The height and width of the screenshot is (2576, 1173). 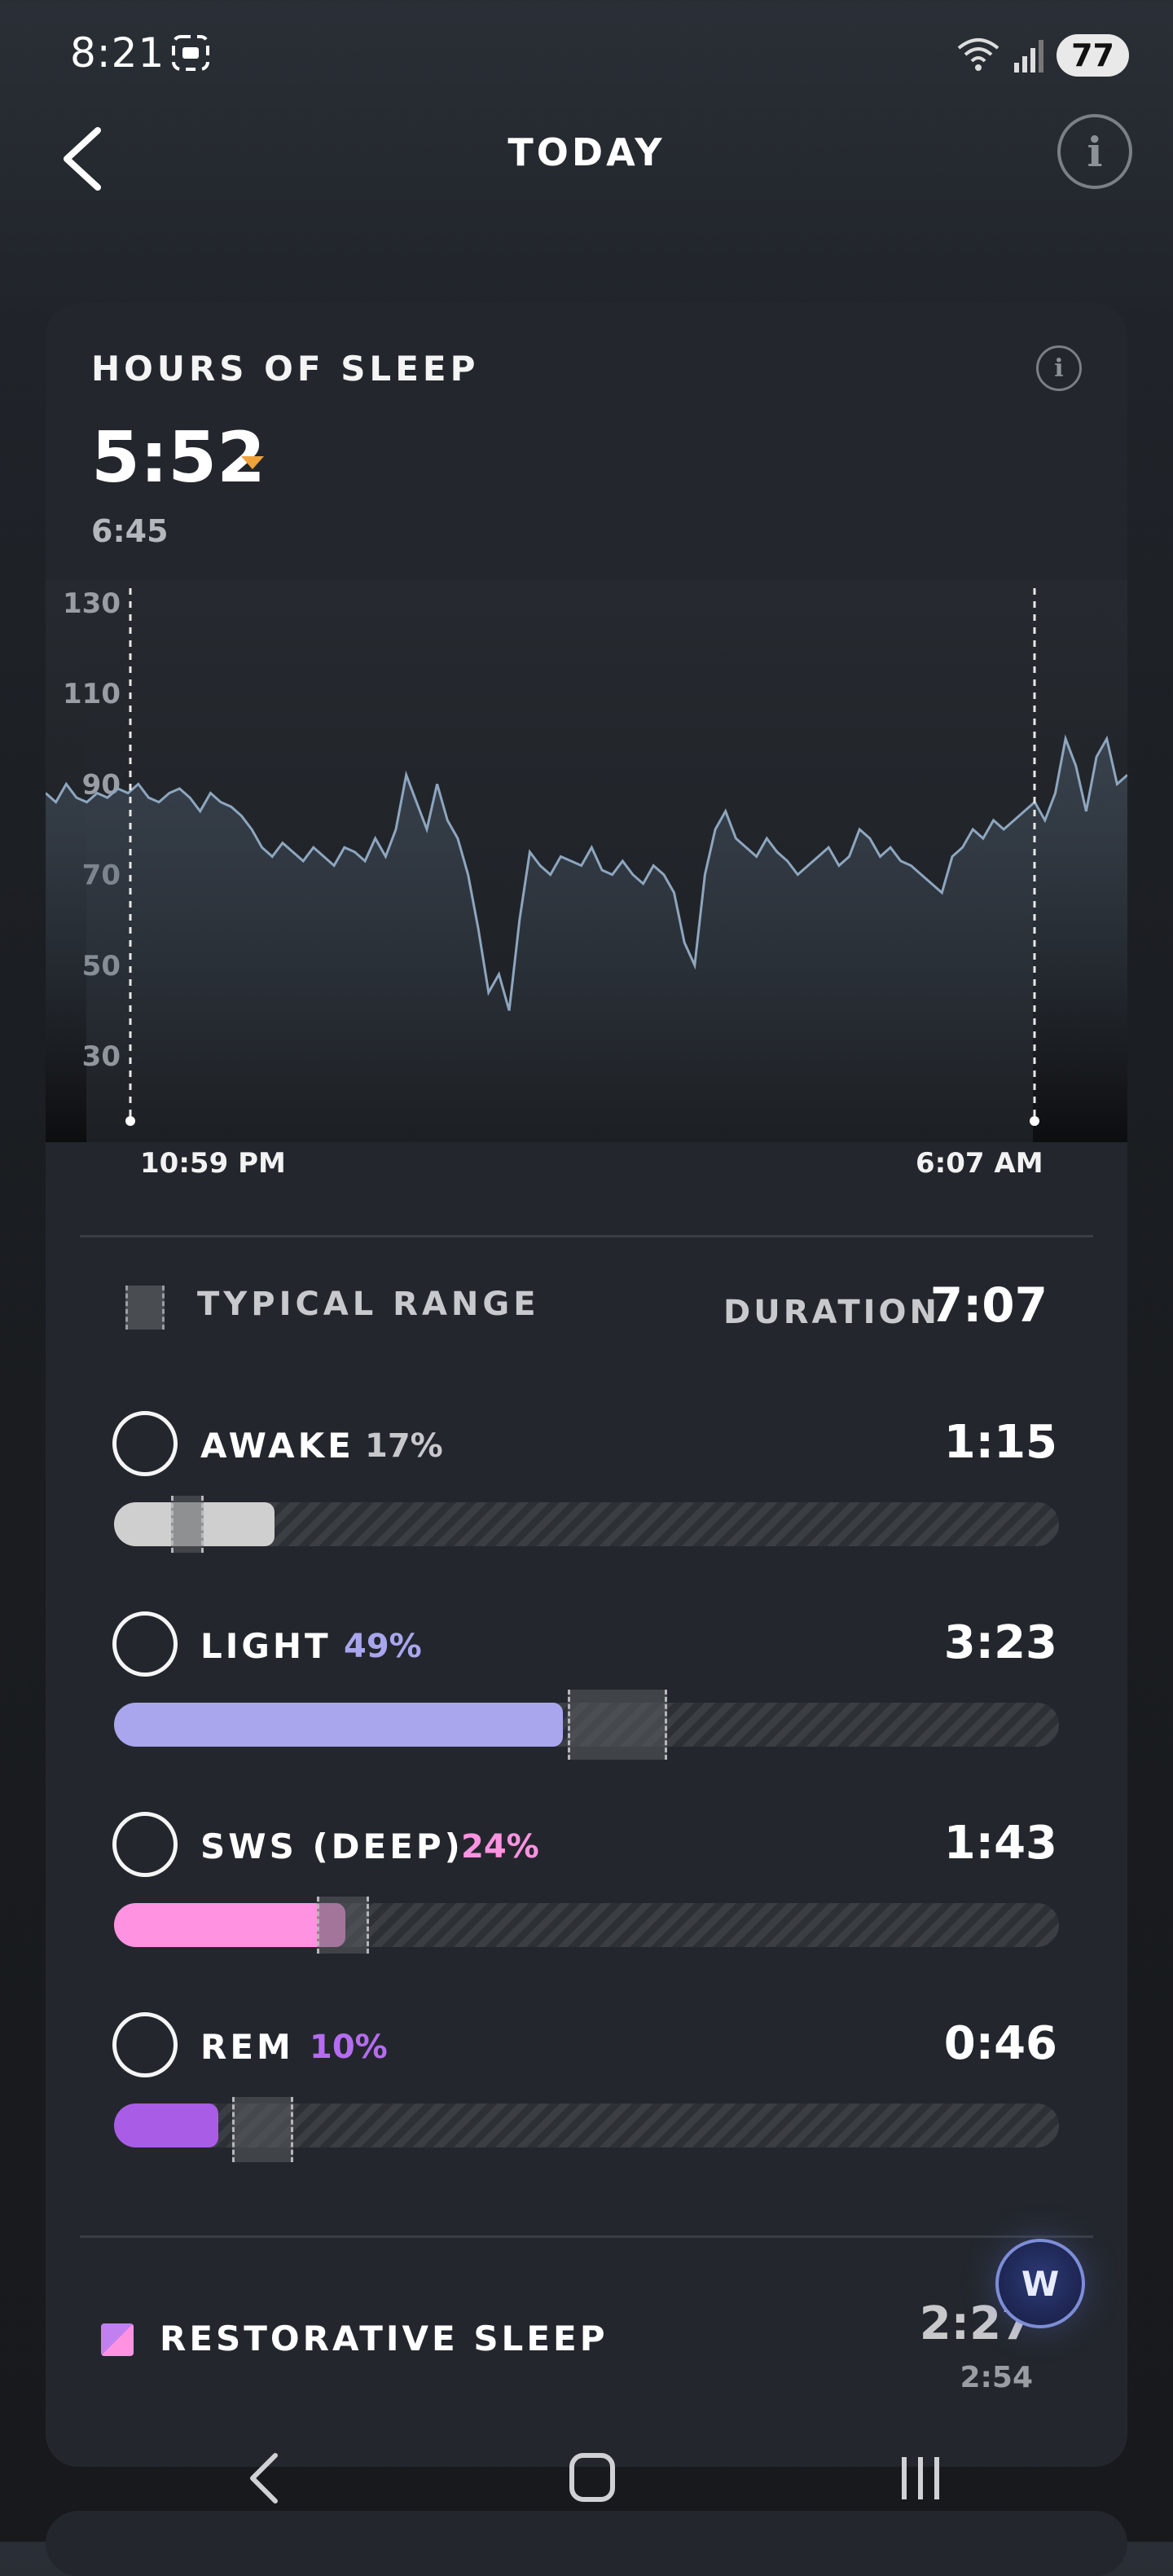 I want to click on divider, so click(x=586, y=2236).